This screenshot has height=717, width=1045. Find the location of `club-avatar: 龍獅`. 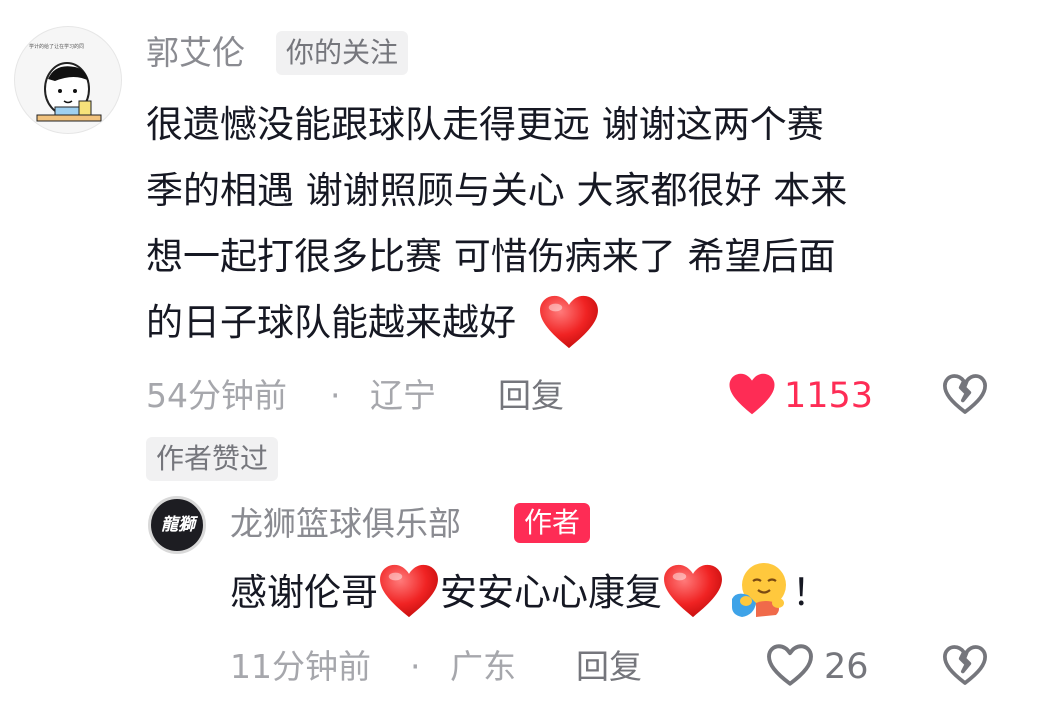

club-avatar: 龍獅 is located at coordinates (177, 525).